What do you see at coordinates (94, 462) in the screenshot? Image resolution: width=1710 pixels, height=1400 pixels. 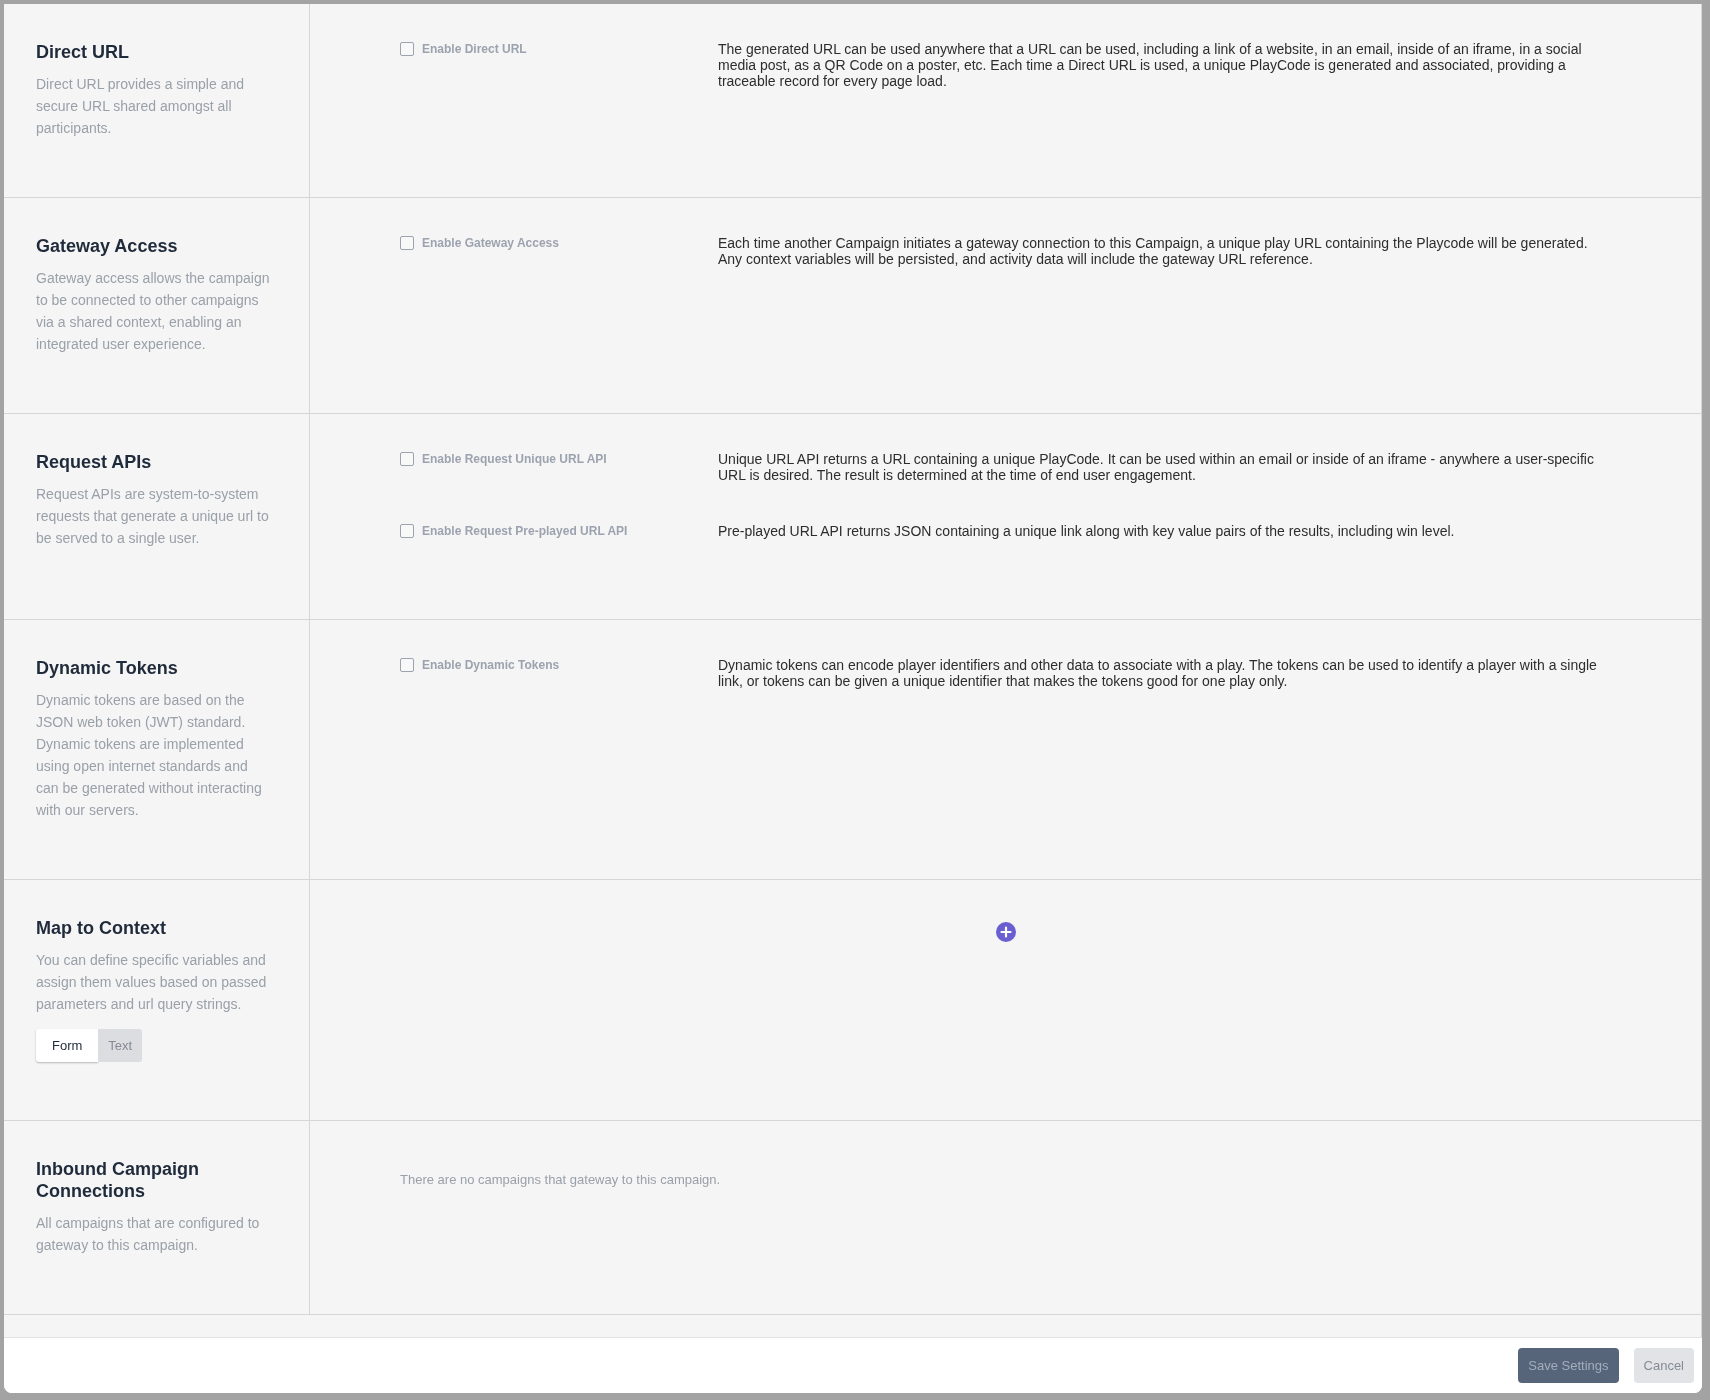 I see `section-title: Request APIs` at bounding box center [94, 462].